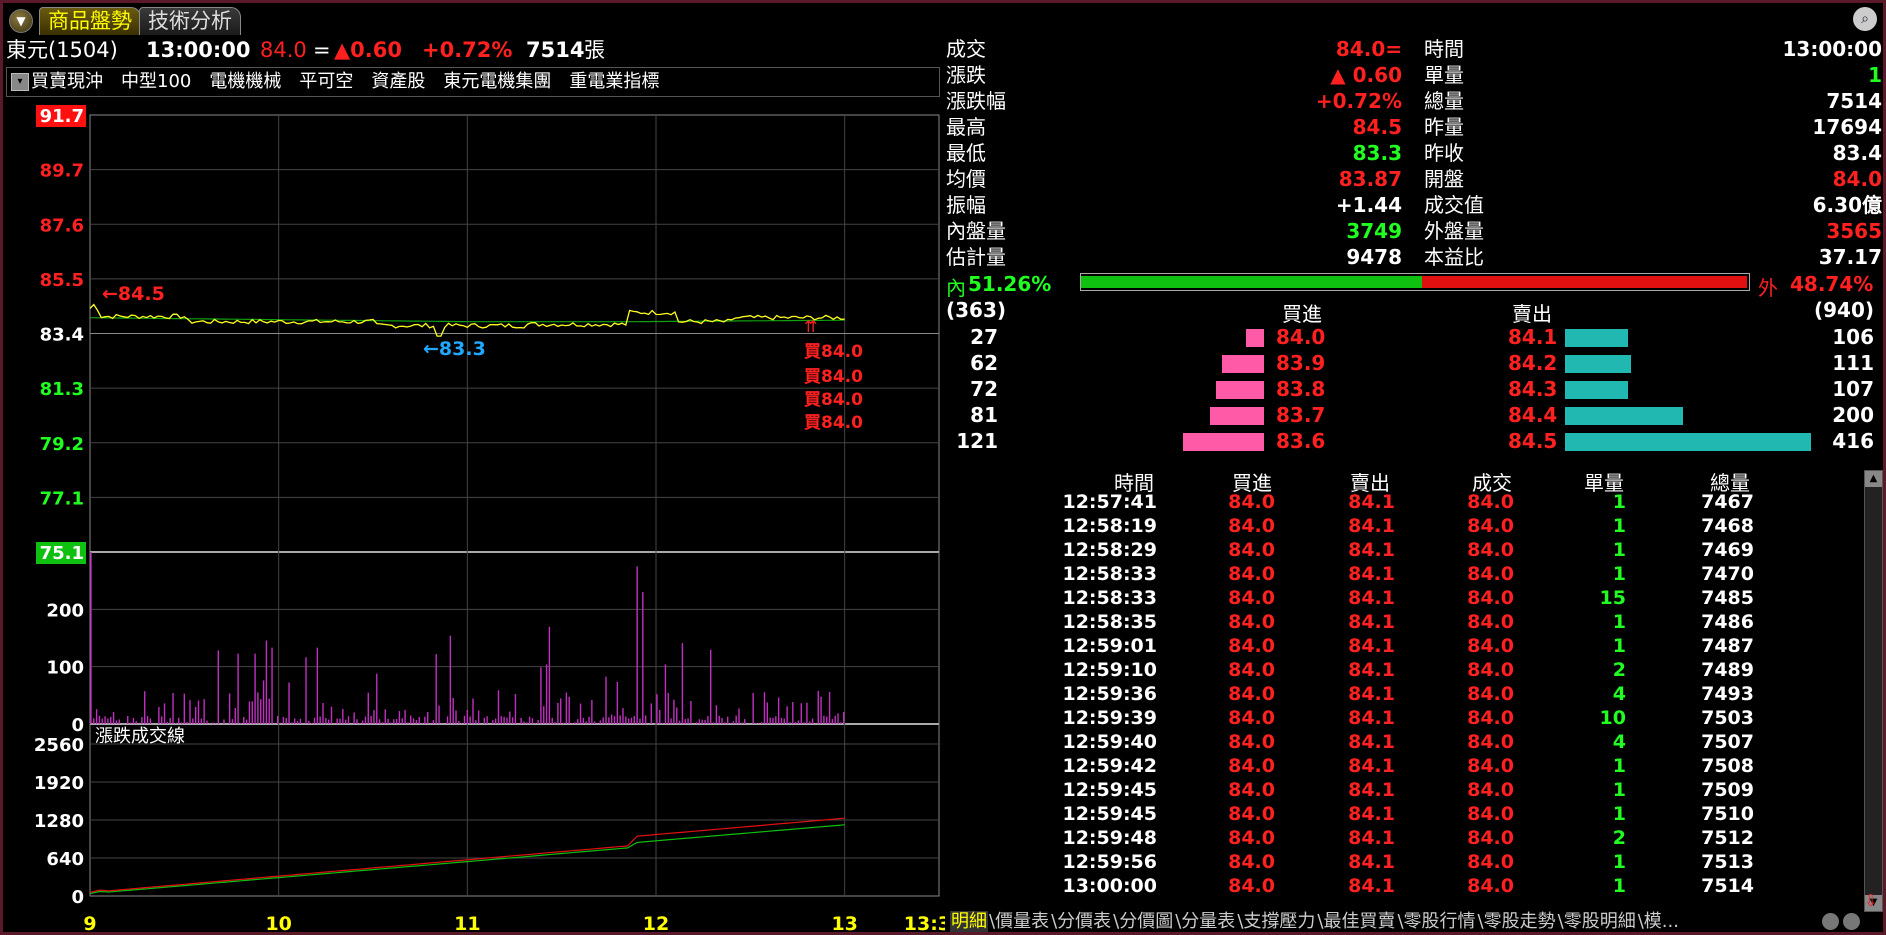 The image size is (1886, 935). Describe the element at coordinates (1109, 718) in the screenshot. I see `trade-cell: 12:59:39` at that location.